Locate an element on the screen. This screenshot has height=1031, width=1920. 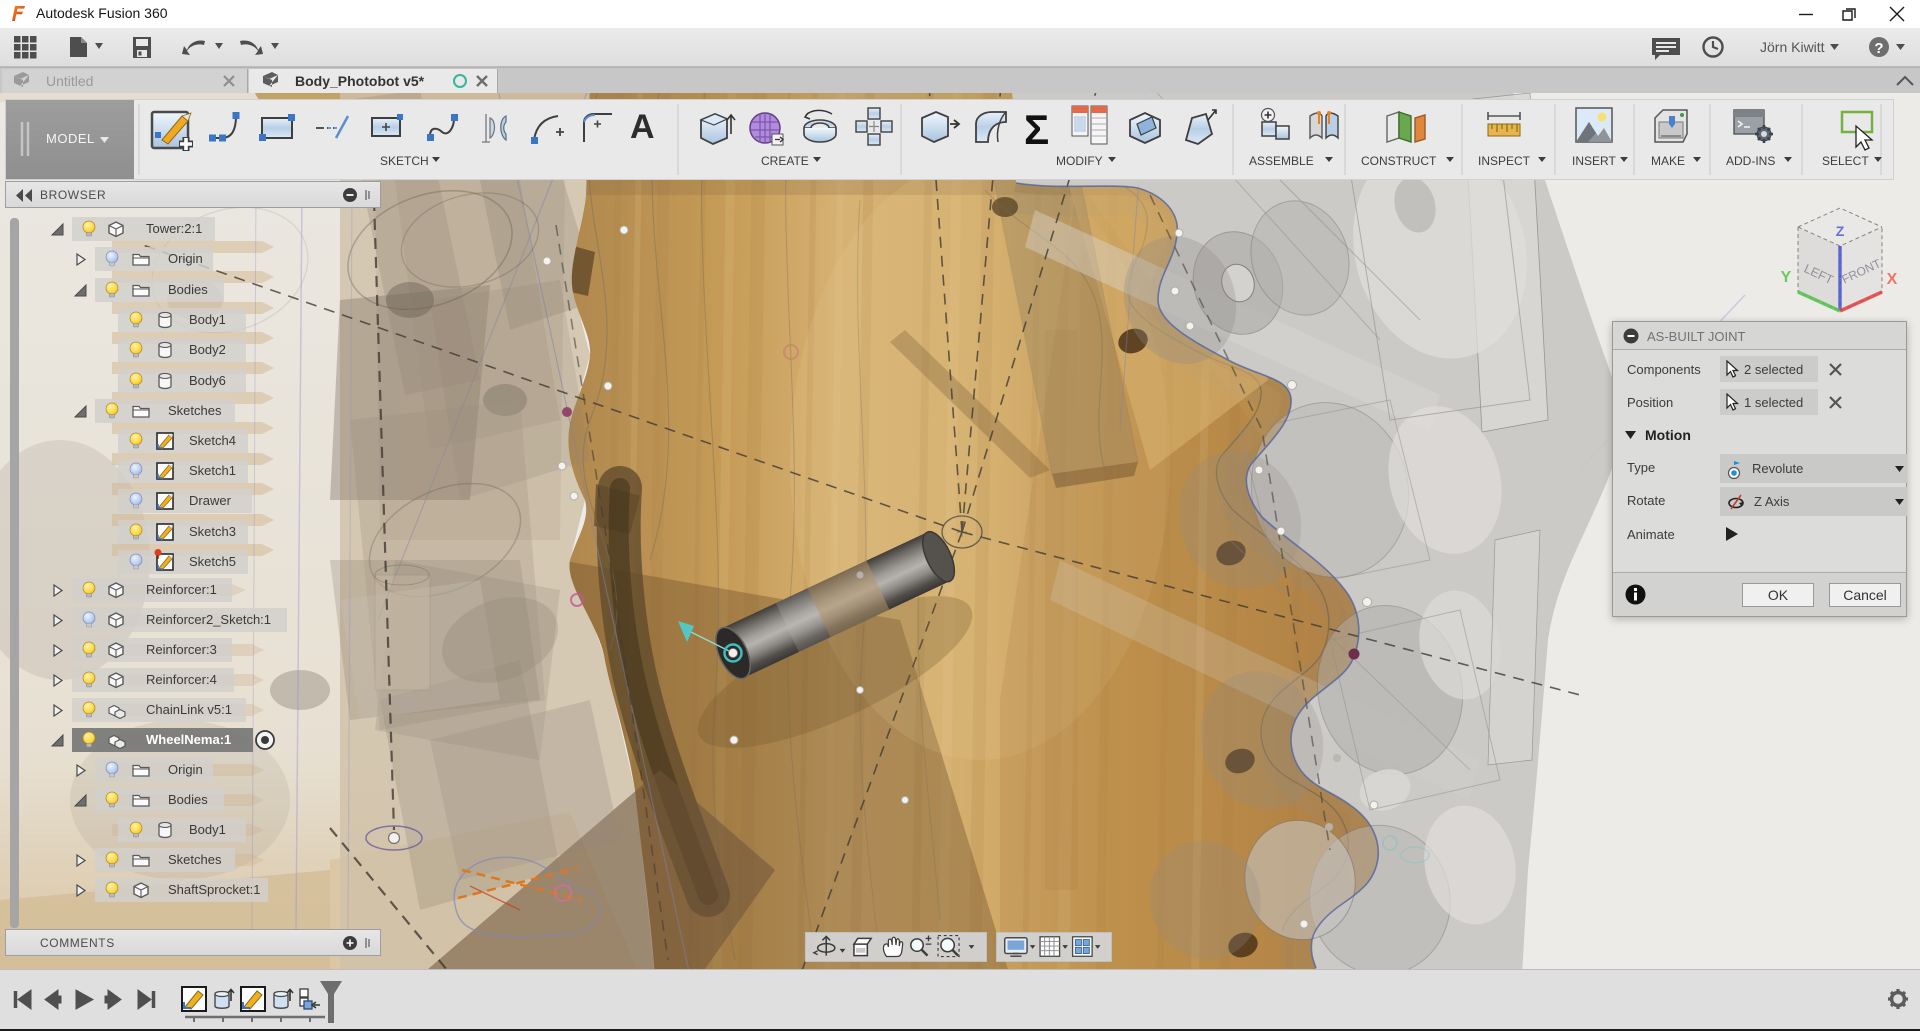
svg-text: Untitled is located at coordinates (69, 81).